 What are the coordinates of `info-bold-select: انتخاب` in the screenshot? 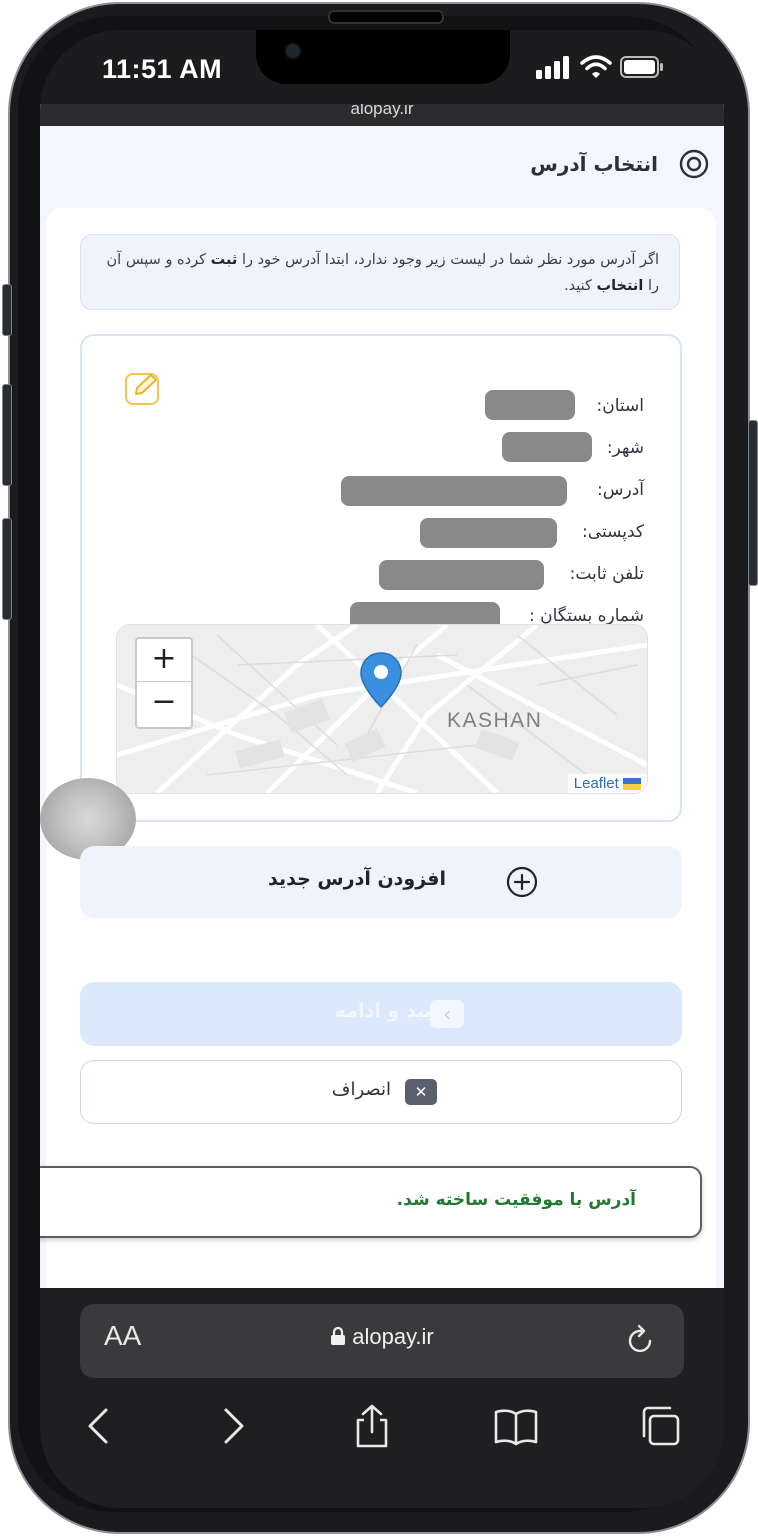 It's located at (620, 286).